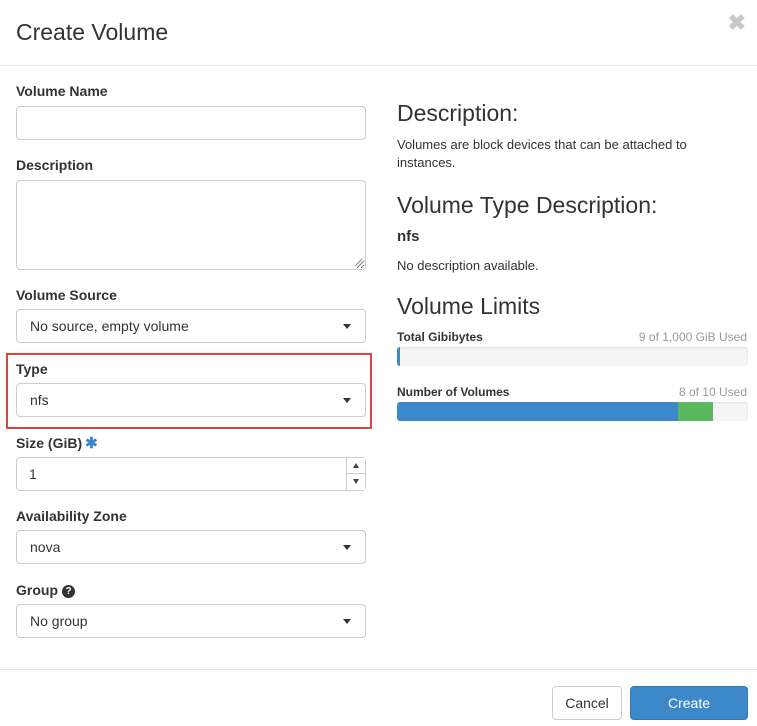 This screenshot has width=757, height=726. What do you see at coordinates (453, 392) in the screenshot?
I see `limit-label: Number of Volumes` at bounding box center [453, 392].